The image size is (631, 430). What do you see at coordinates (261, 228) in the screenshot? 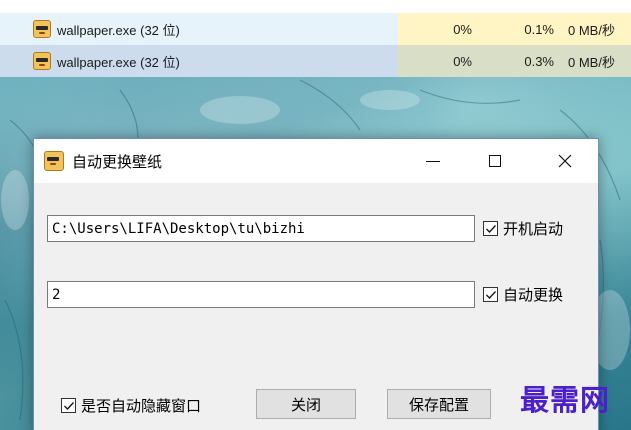
I see `folder-path-input: C:\Users\LIFA\Desktop\tu\bizhi` at bounding box center [261, 228].